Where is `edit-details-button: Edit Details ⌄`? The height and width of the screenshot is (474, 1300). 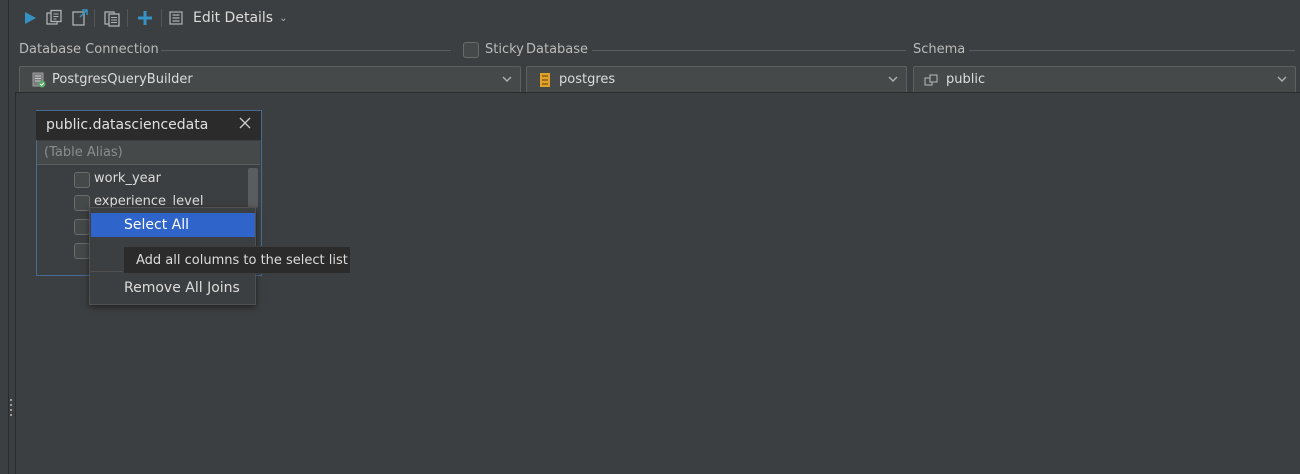
edit-details-button: Edit Details ⌄ is located at coordinates (240, 18).